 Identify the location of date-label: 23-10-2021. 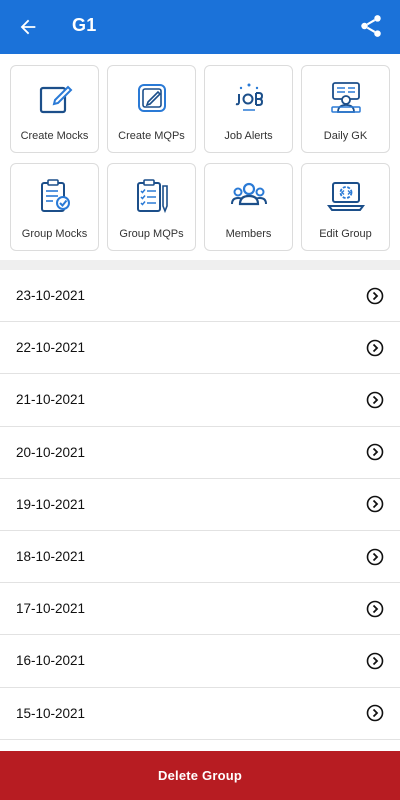
(51, 296).